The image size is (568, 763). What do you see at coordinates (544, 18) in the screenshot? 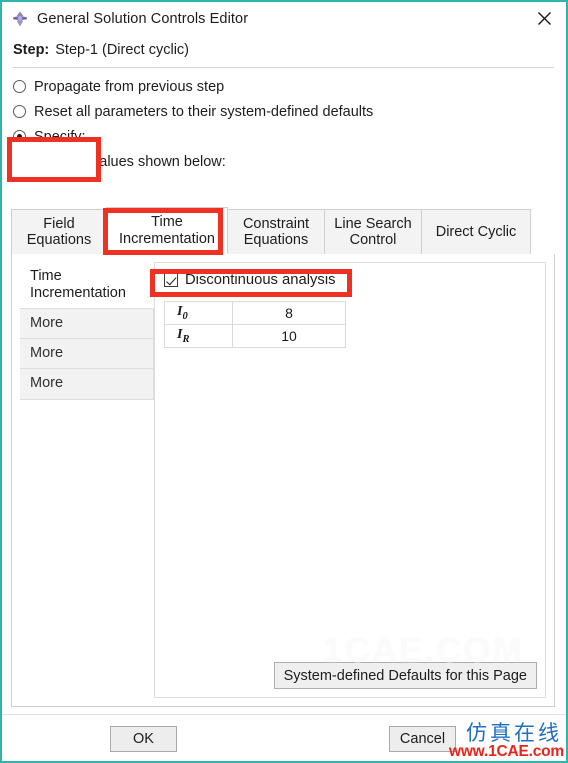
I see `close-icon` at bounding box center [544, 18].